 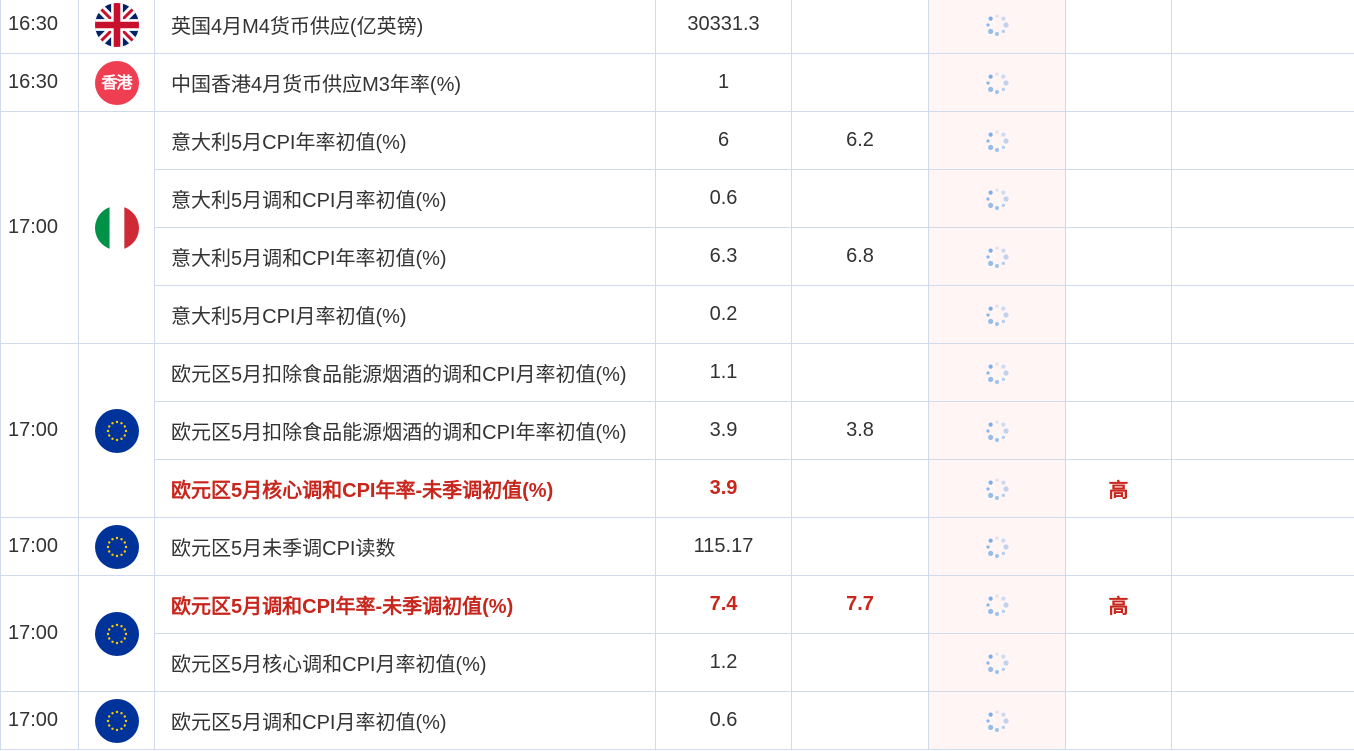 What do you see at coordinates (860, 430) in the screenshot?
I see `forecast-value: 3.8` at bounding box center [860, 430].